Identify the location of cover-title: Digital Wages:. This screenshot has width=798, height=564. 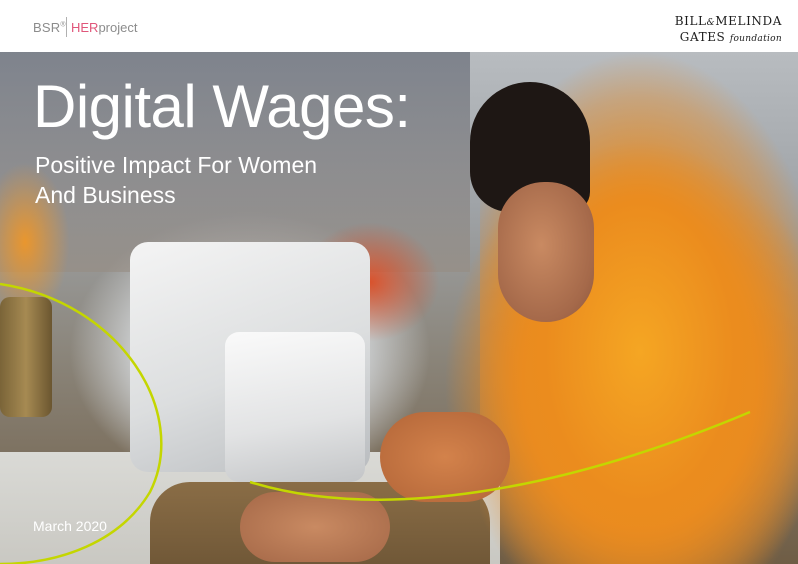
(222, 106).